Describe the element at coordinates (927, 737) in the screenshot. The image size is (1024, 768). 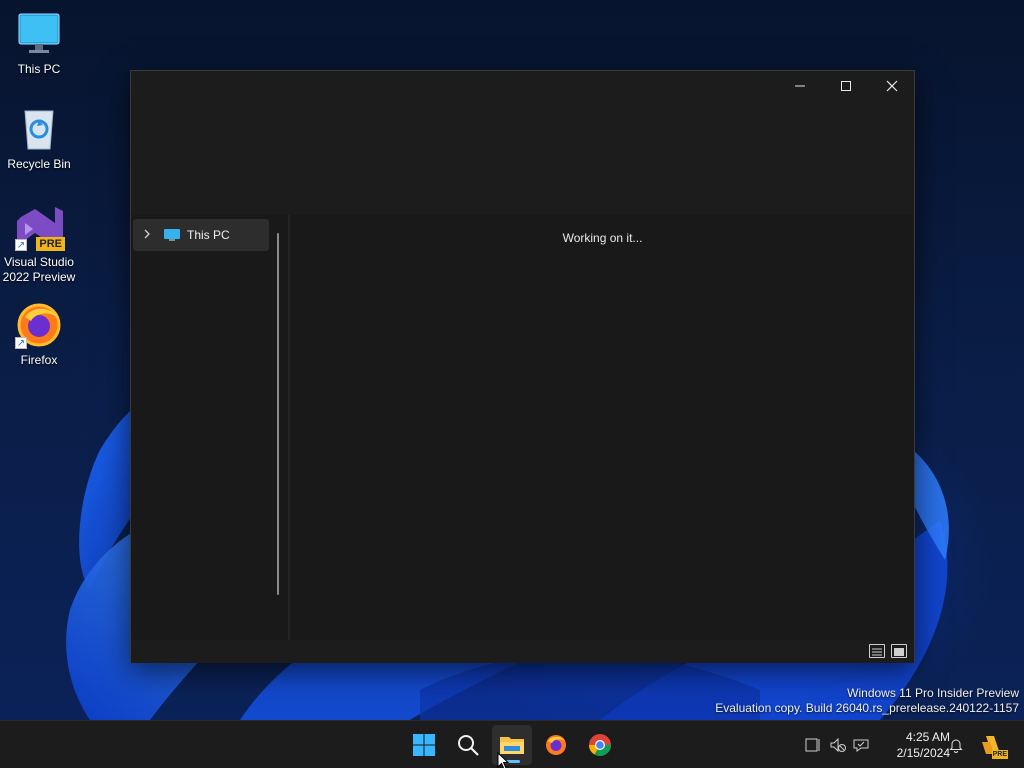
I see `clock-time: 4:25 AM` at that location.